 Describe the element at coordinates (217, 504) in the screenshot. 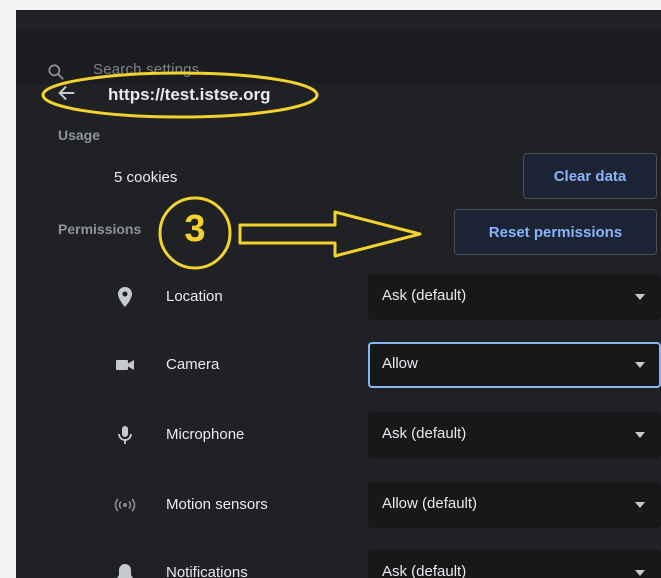

I see `permission-label: Motion sensors` at that location.